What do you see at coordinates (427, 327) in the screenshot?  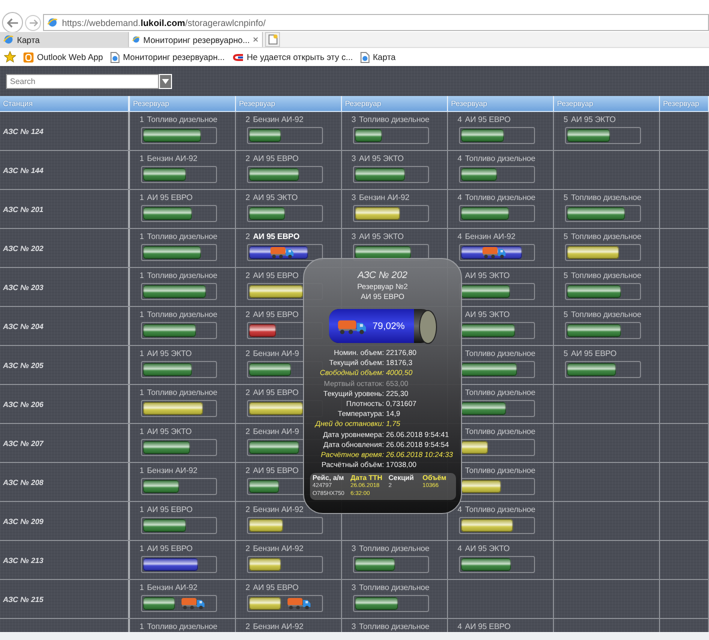 I see `tank-end-cap` at bounding box center [427, 327].